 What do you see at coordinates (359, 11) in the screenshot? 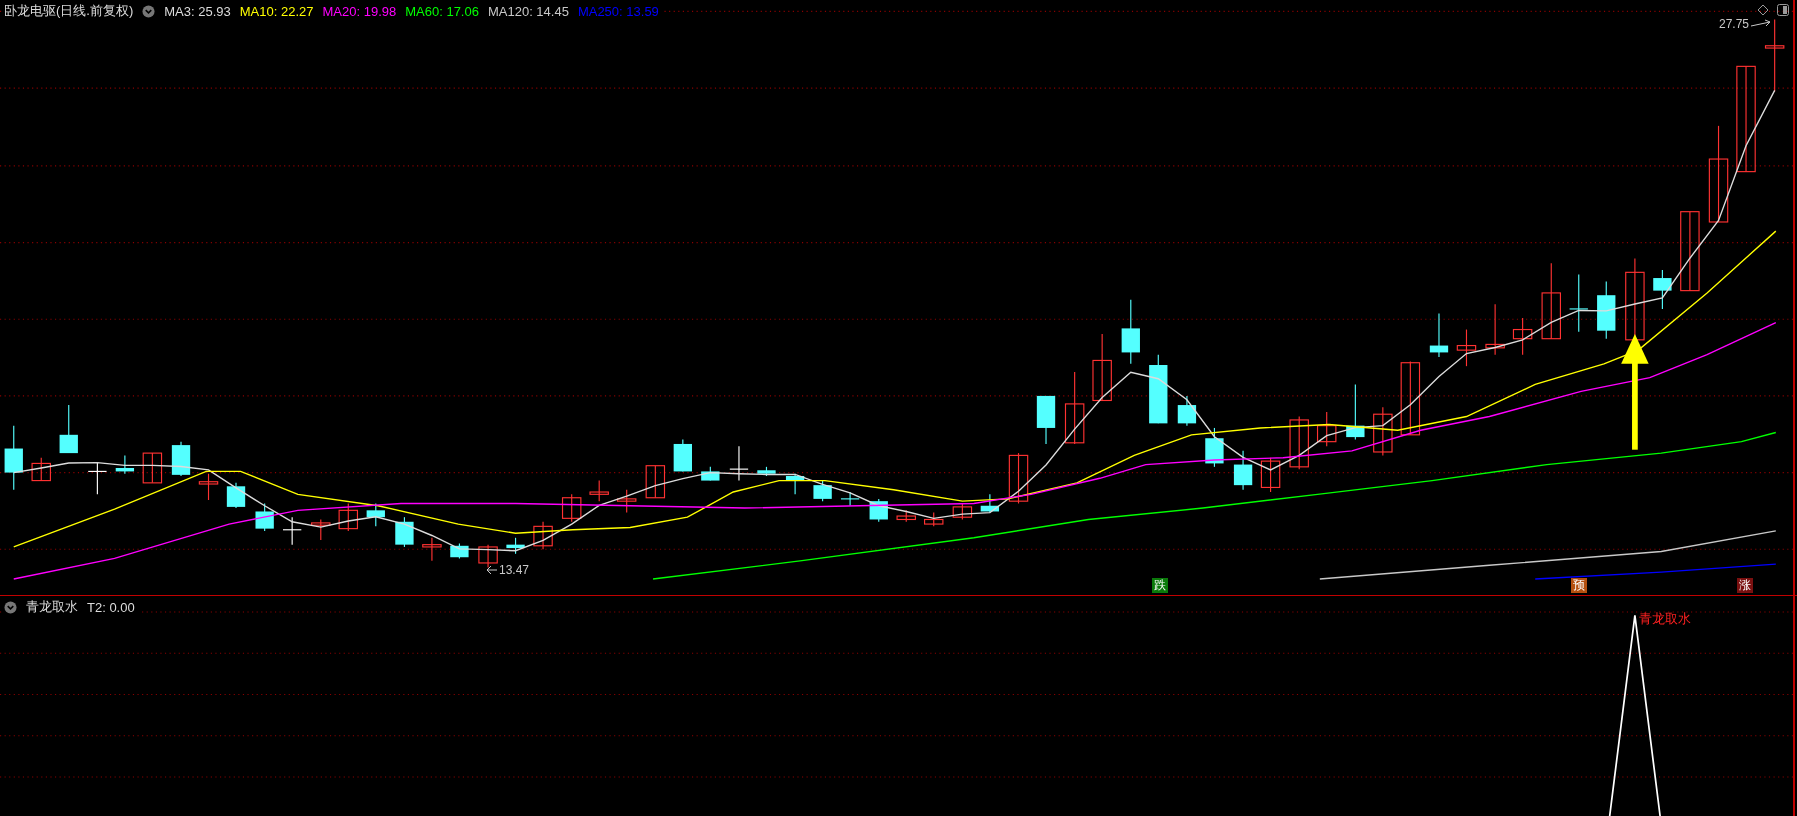
I see `moving-average-label: MA20: 19.98` at bounding box center [359, 11].